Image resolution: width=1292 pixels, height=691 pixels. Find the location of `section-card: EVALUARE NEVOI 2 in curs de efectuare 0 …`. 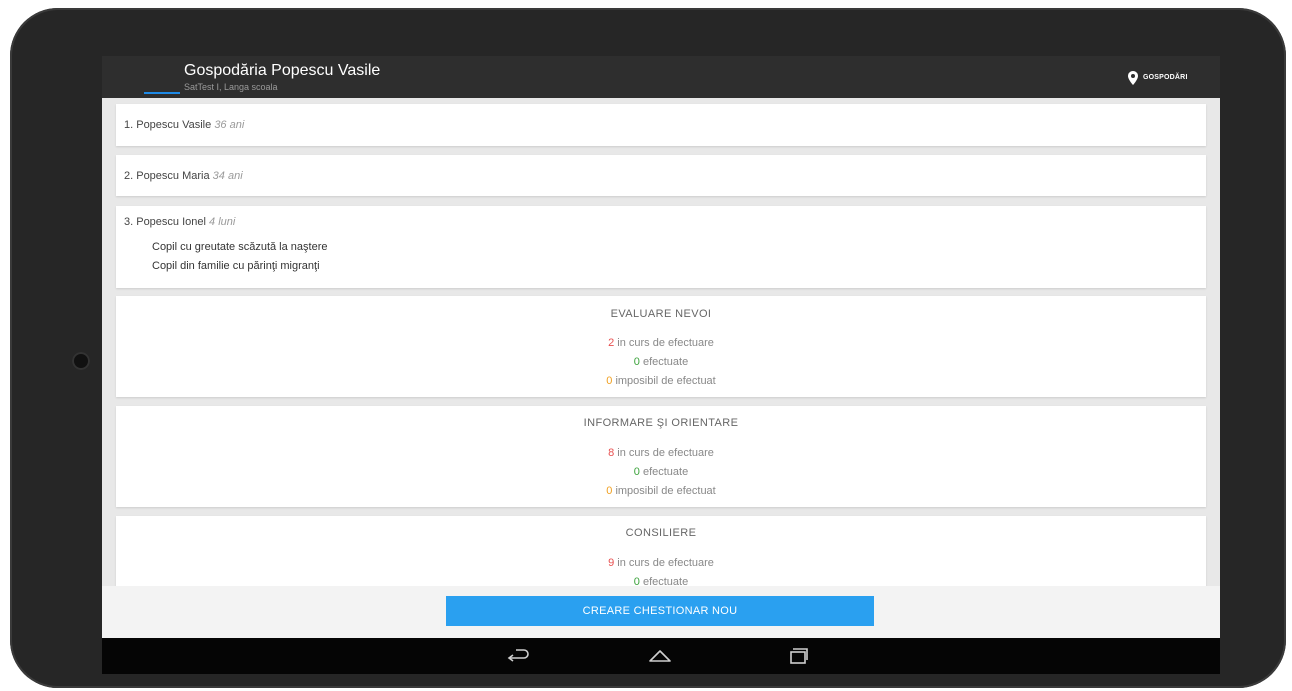

section-card: EVALUARE NEVOI 2 in curs de efectuare 0 … is located at coordinates (661, 346).